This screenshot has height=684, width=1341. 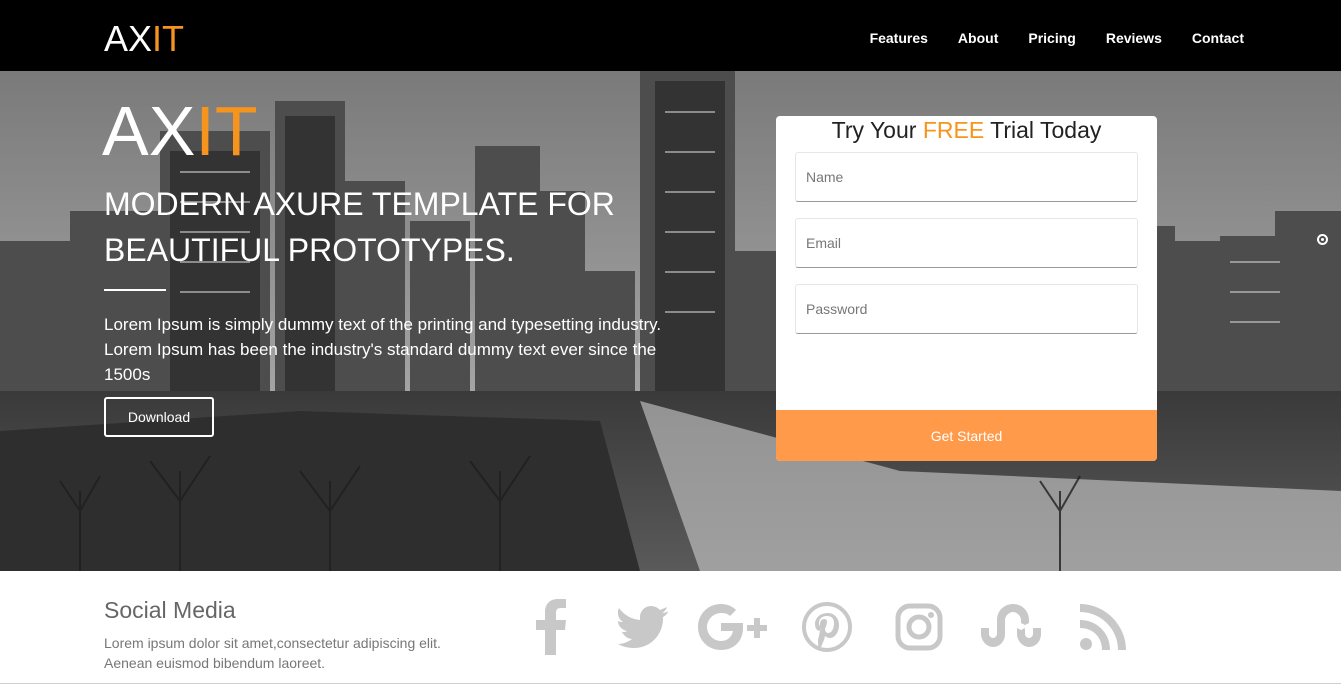 What do you see at coordinates (159, 417) in the screenshot?
I see `download-button: Download` at bounding box center [159, 417].